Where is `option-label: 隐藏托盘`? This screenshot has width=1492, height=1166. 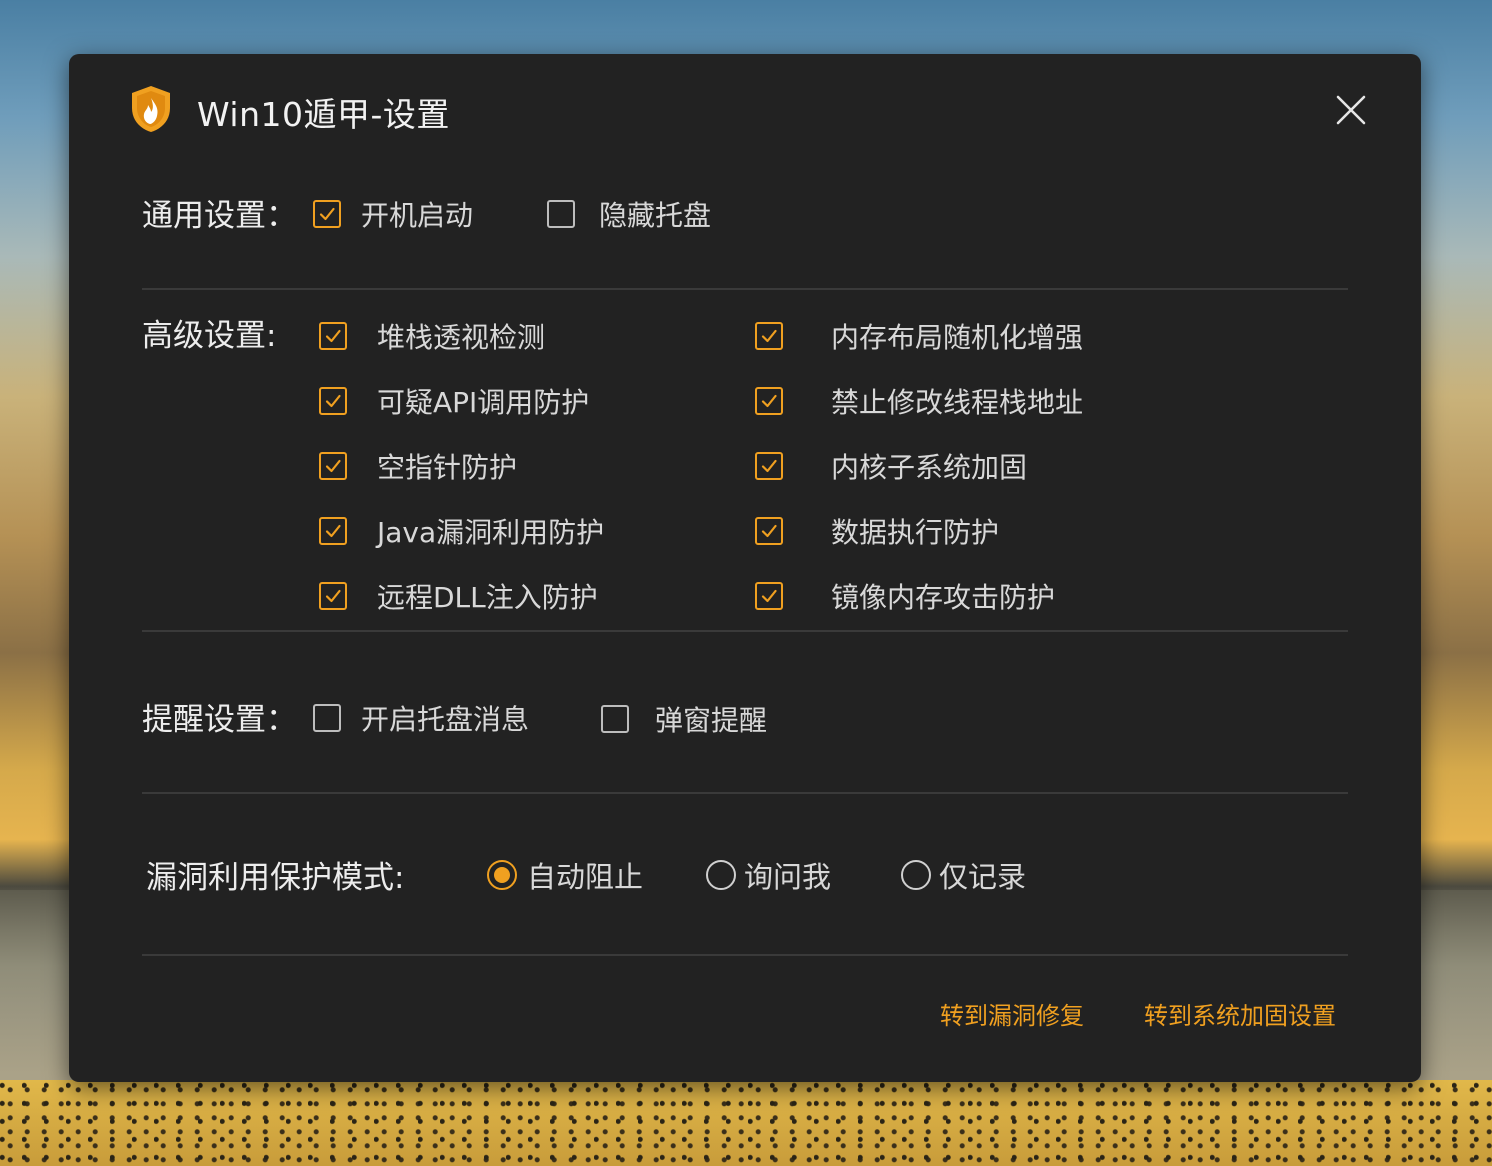 option-label: 隐藏托盘 is located at coordinates (655, 215).